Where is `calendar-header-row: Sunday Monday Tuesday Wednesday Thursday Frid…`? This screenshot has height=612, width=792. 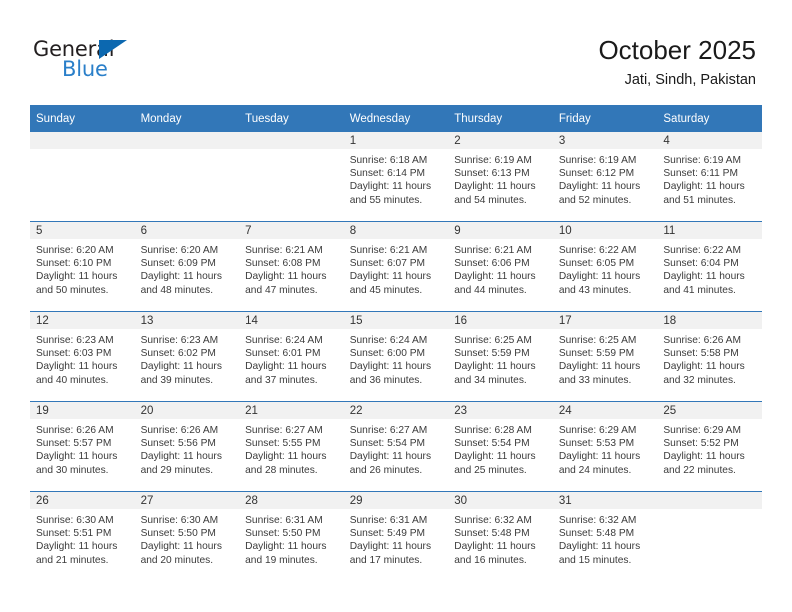 calendar-header-row: Sunday Monday Tuesday Wednesday Thursday Frid… is located at coordinates (396, 118).